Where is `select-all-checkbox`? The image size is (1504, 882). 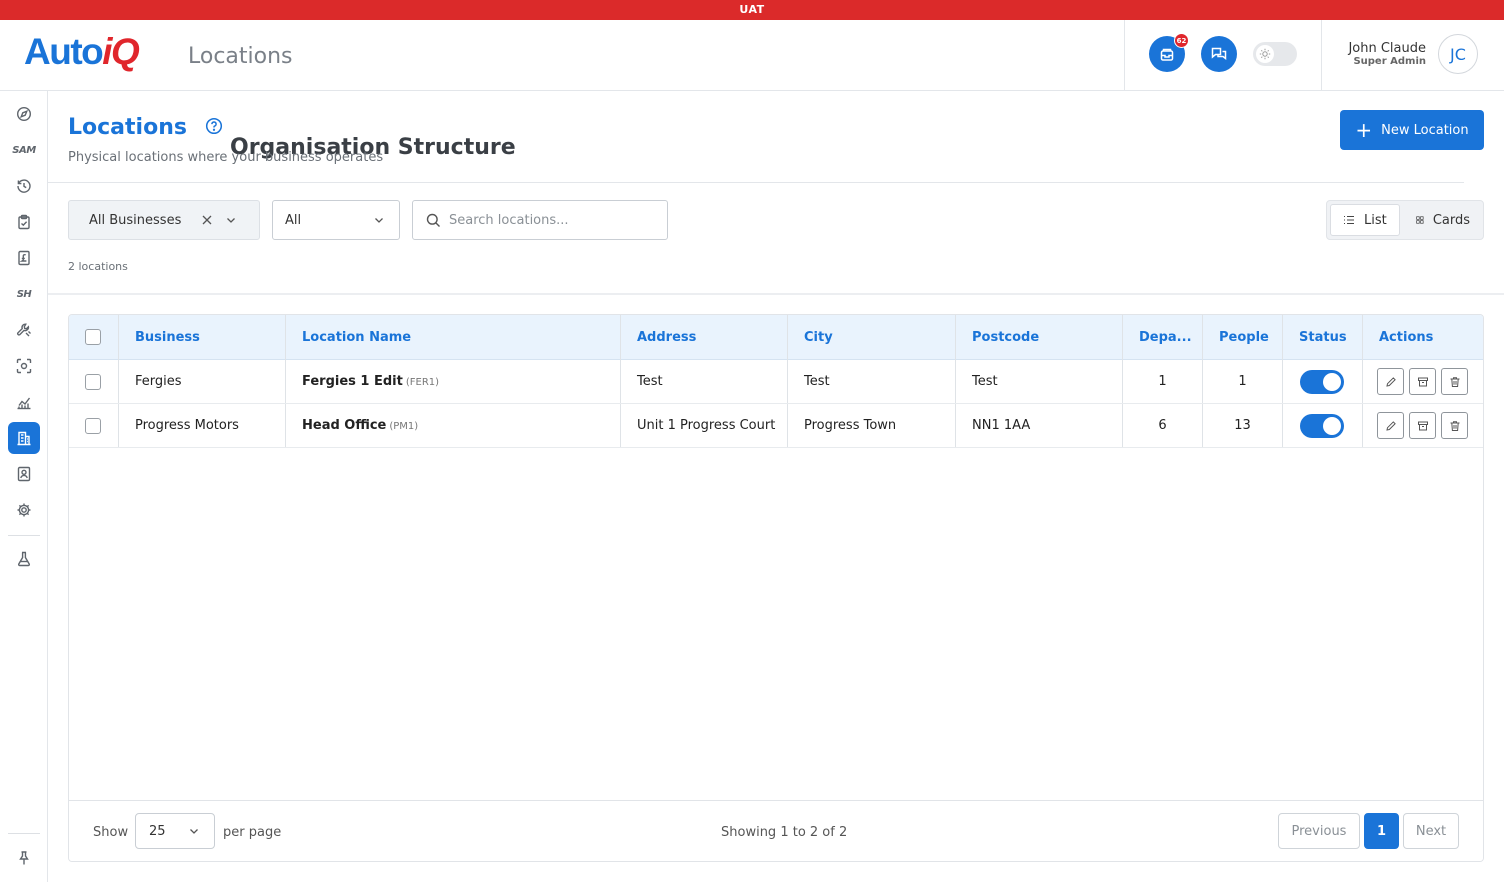 select-all-checkbox is located at coordinates (93, 337).